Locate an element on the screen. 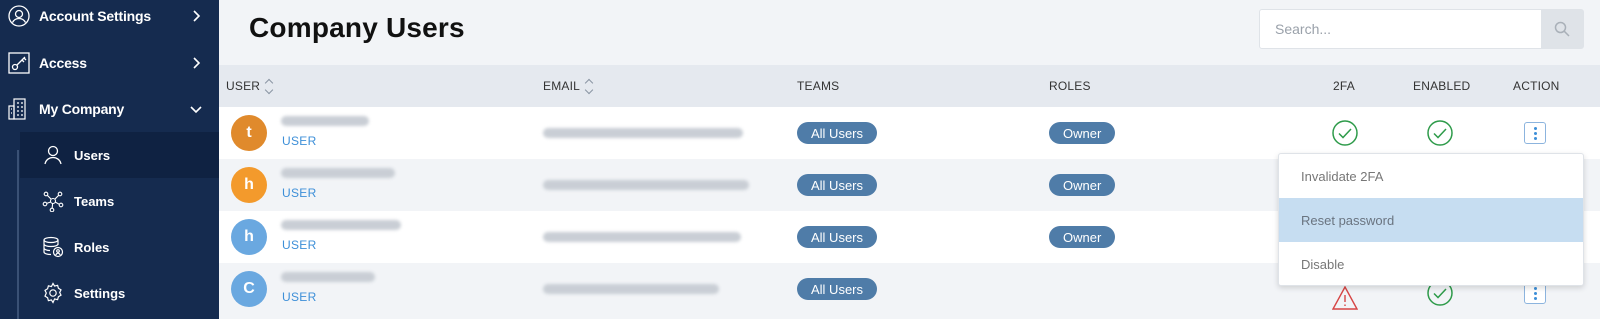  database-icon is located at coordinates (53, 247).